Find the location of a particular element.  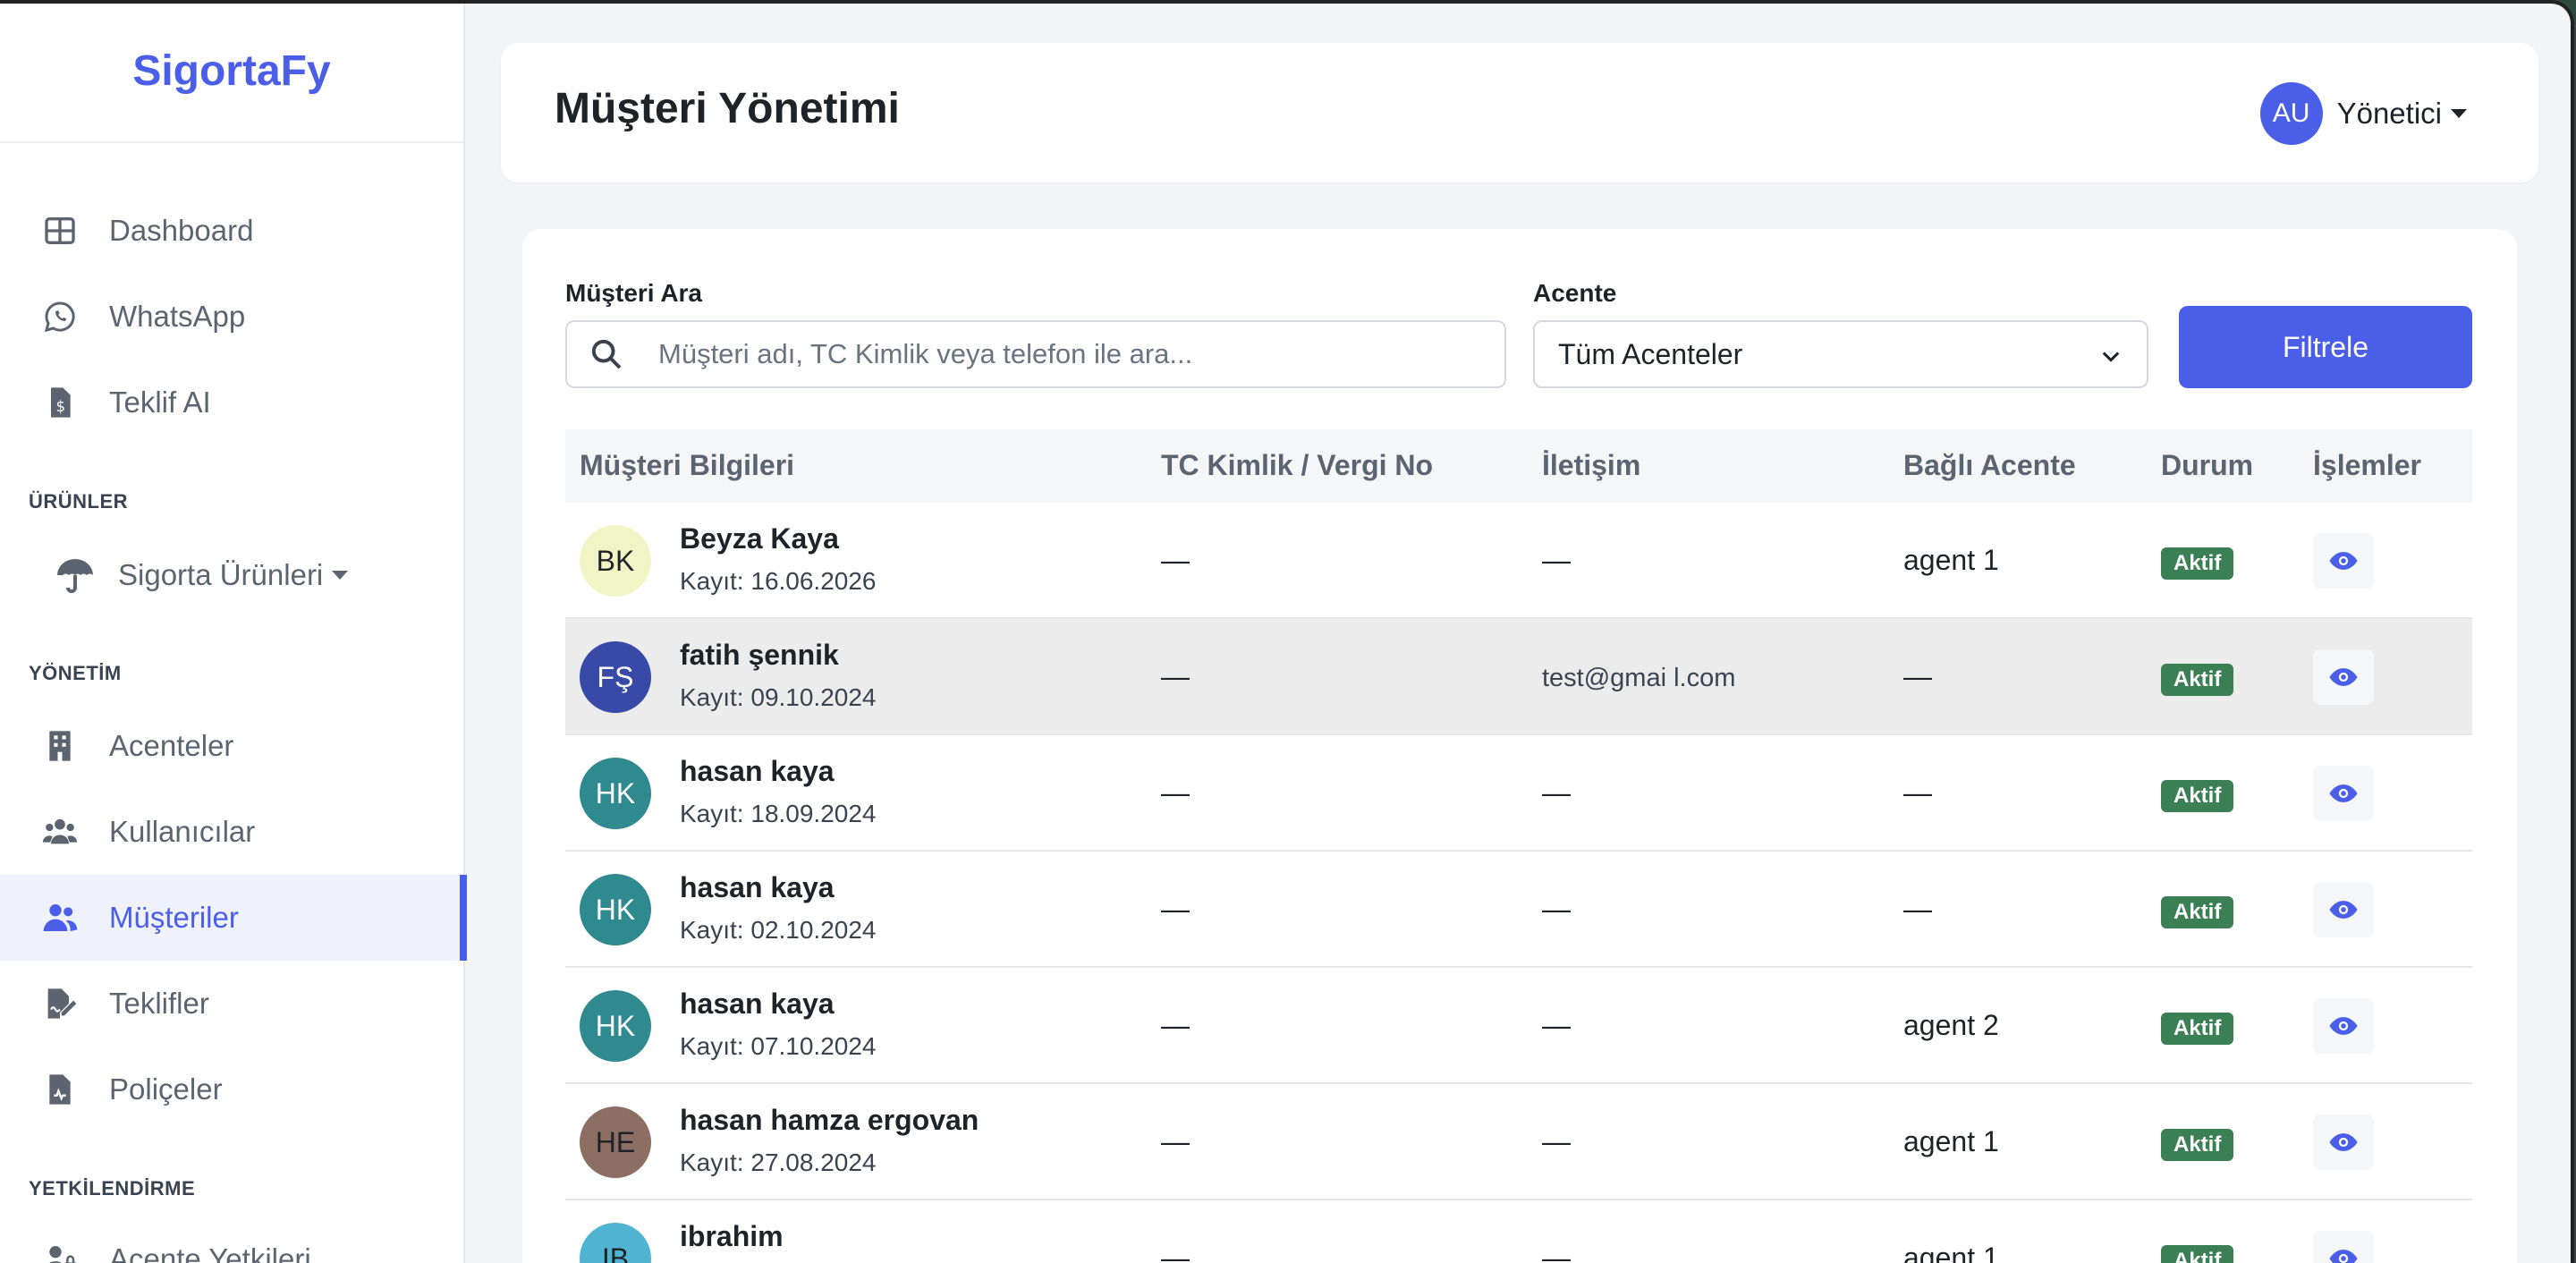

sidebar-item-acenteler: Acenteler is located at coordinates (232, 746).